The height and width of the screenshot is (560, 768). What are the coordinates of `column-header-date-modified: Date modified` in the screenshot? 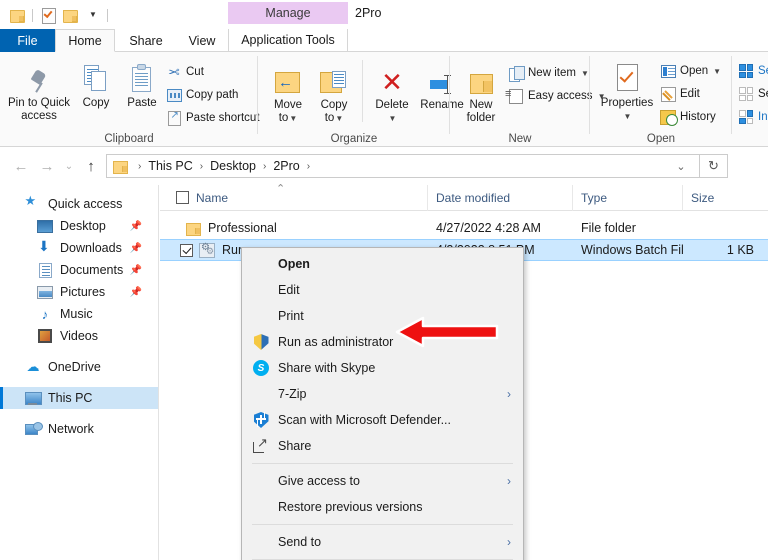 It's located at (500, 197).